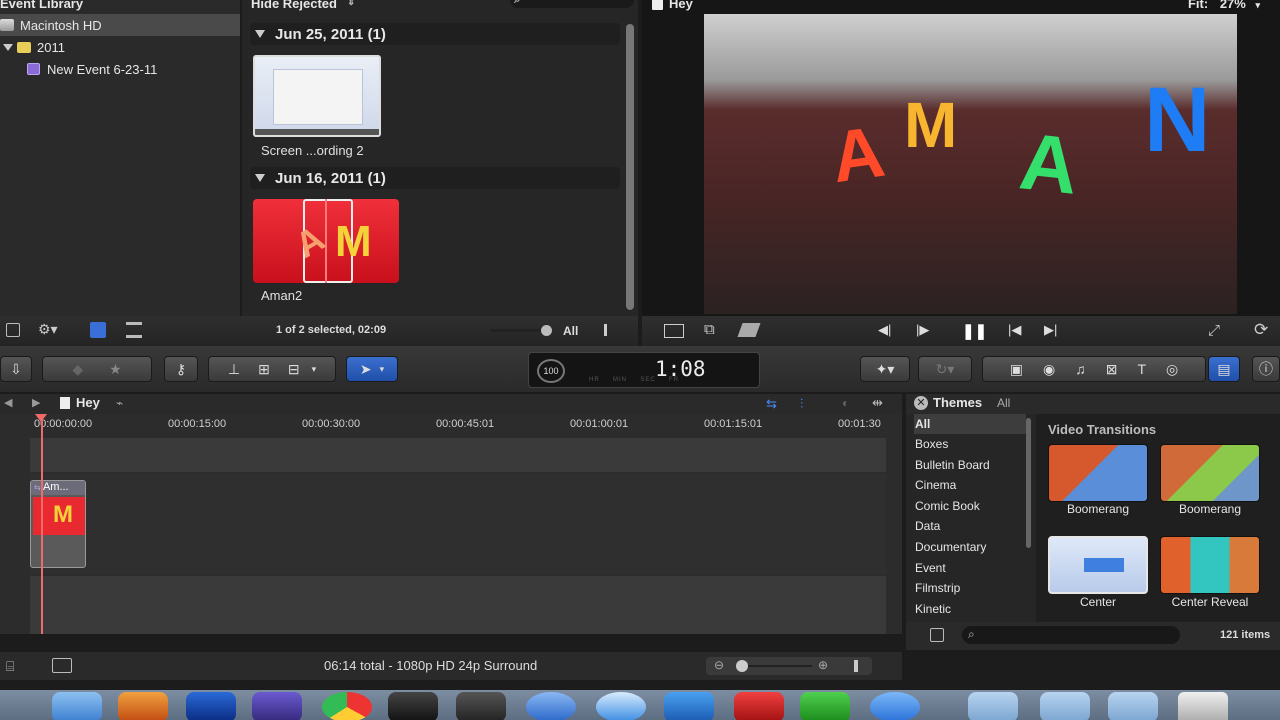 The height and width of the screenshot is (720, 1280). Describe the element at coordinates (458, 605) in the screenshot. I see `timeline-track-lower` at that location.